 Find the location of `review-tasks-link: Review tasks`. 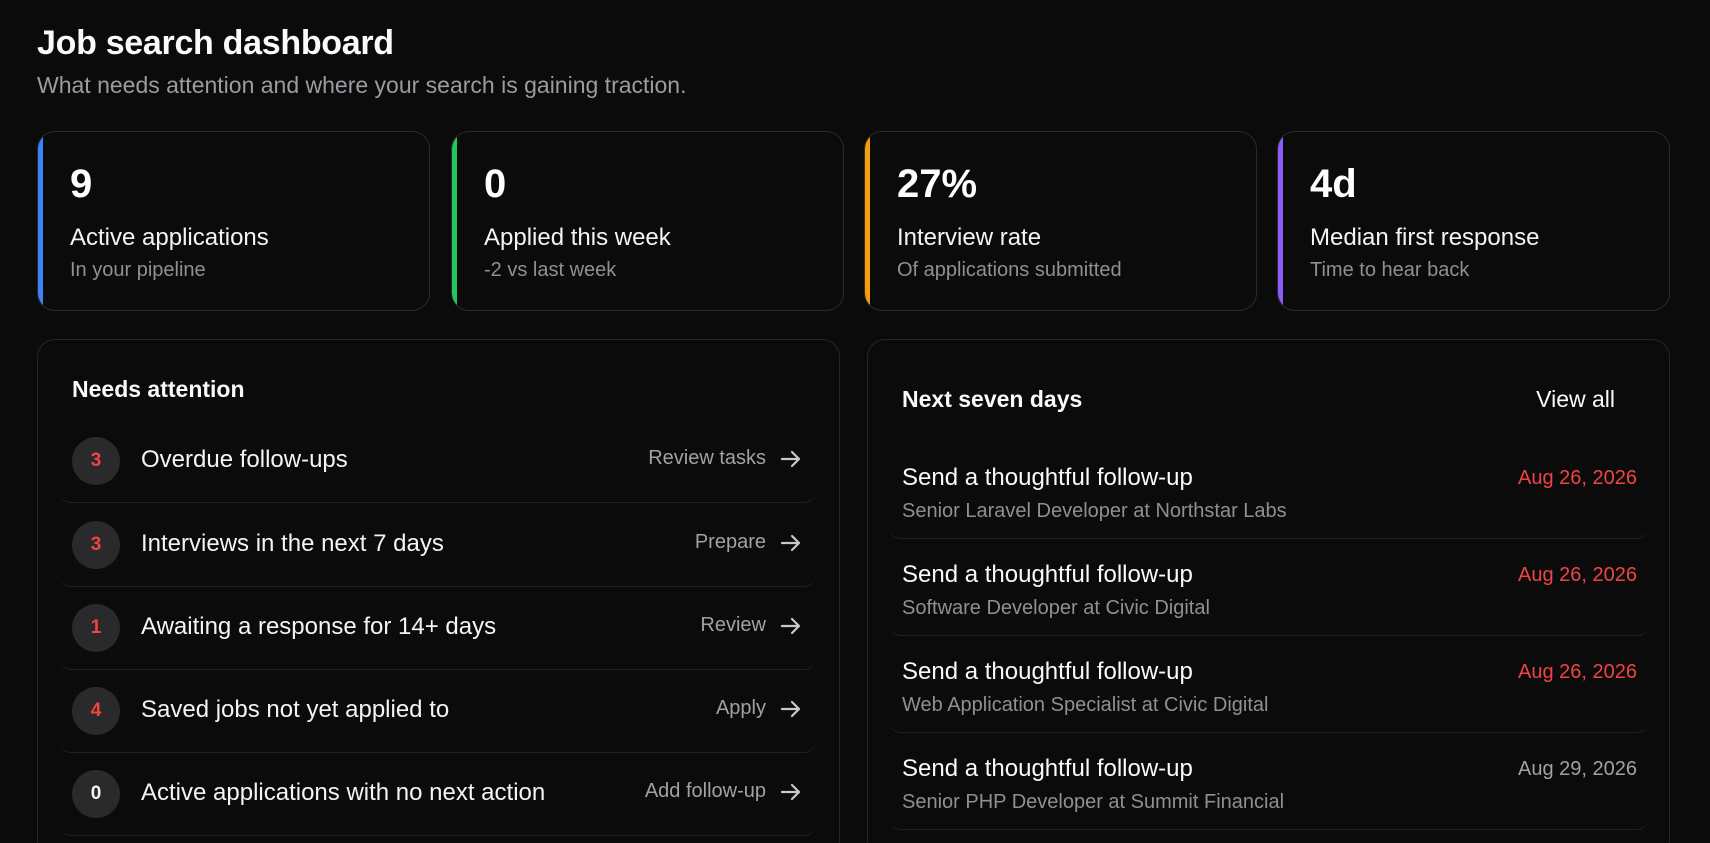

review-tasks-link: Review tasks is located at coordinates (725, 458).